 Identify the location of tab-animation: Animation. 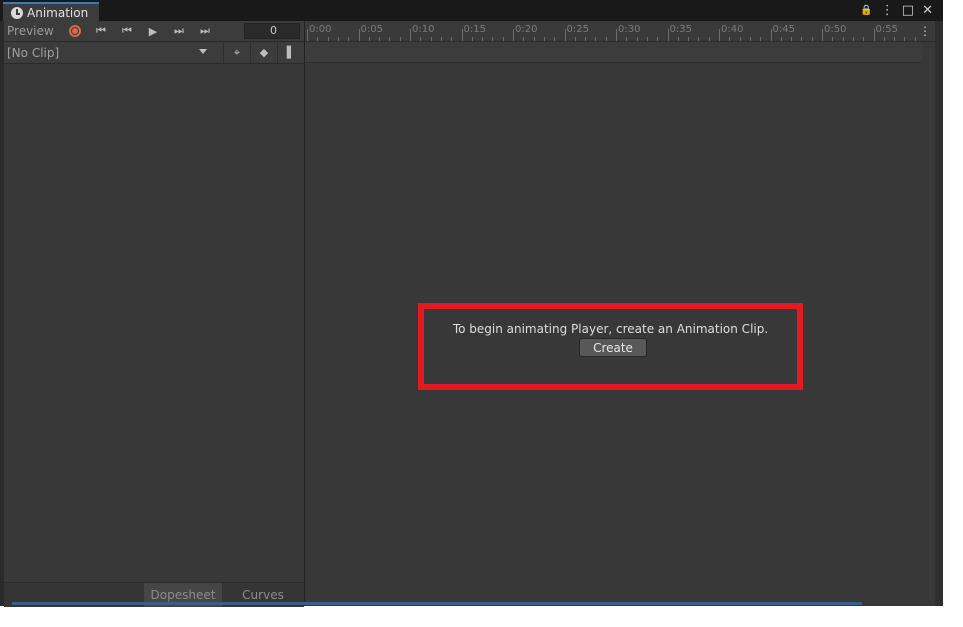
(51, 11).